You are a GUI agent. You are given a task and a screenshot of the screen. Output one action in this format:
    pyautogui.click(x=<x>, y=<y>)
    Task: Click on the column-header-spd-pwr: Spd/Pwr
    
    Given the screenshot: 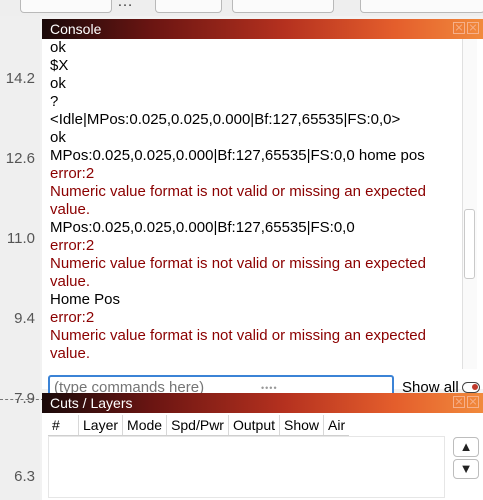 What is the action you would take?
    pyautogui.click(x=198, y=425)
    